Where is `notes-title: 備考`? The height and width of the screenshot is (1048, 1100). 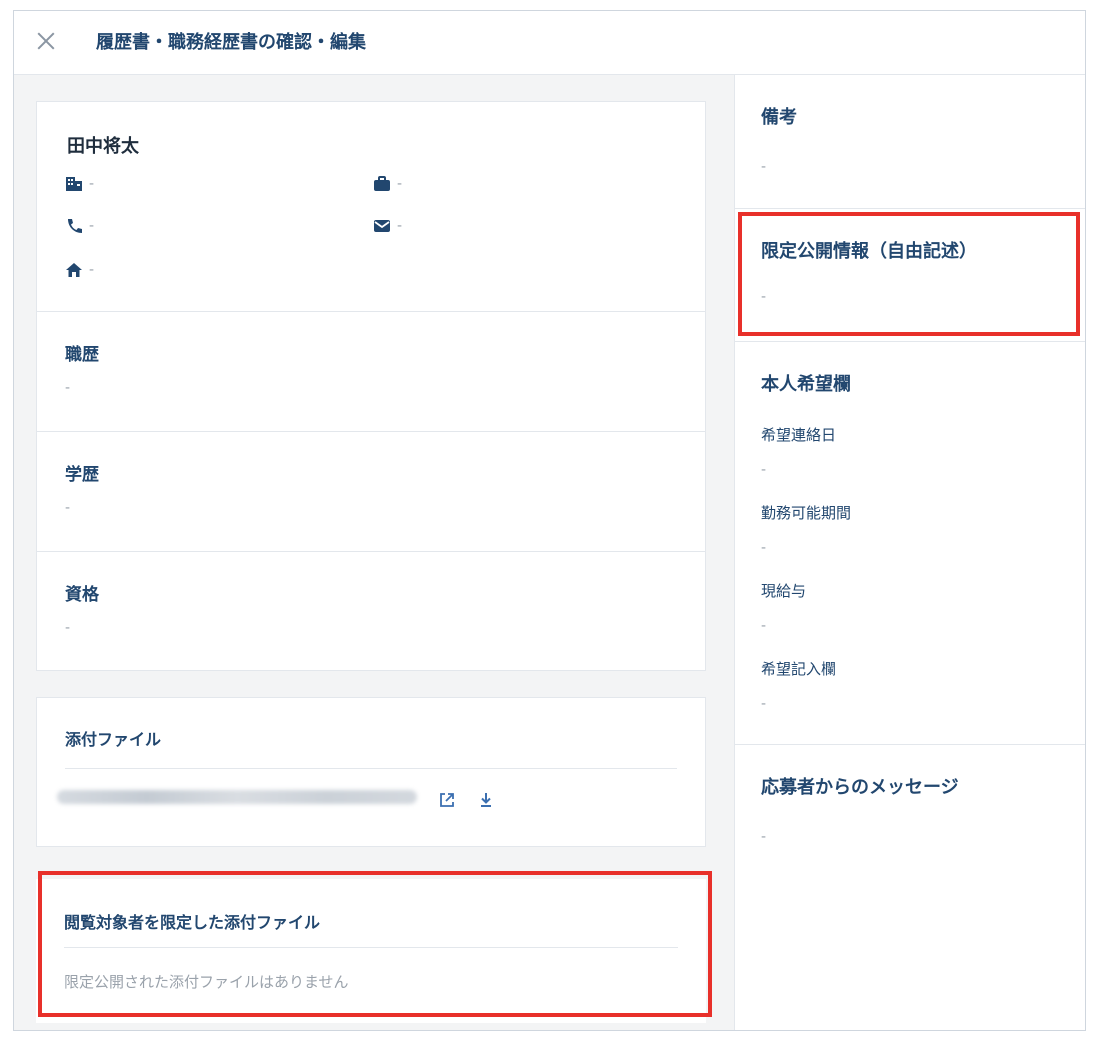 notes-title: 備考 is located at coordinates (779, 117).